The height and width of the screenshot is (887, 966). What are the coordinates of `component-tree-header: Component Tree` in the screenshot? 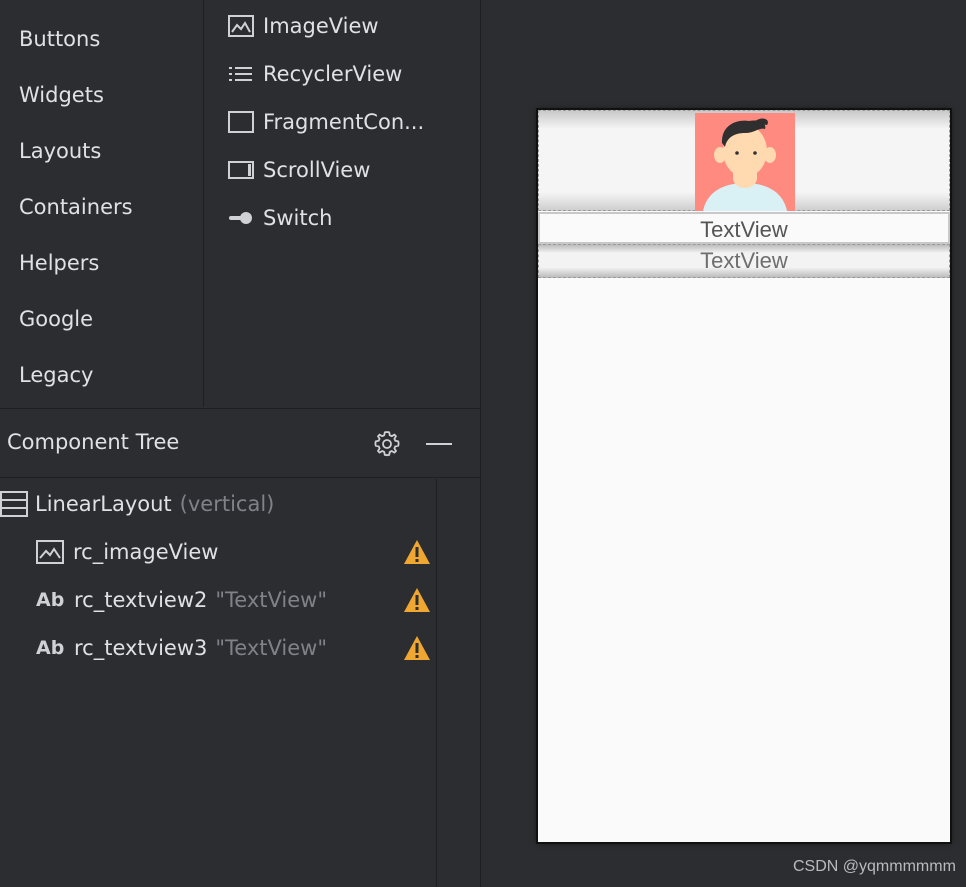 It's located at (240, 443).